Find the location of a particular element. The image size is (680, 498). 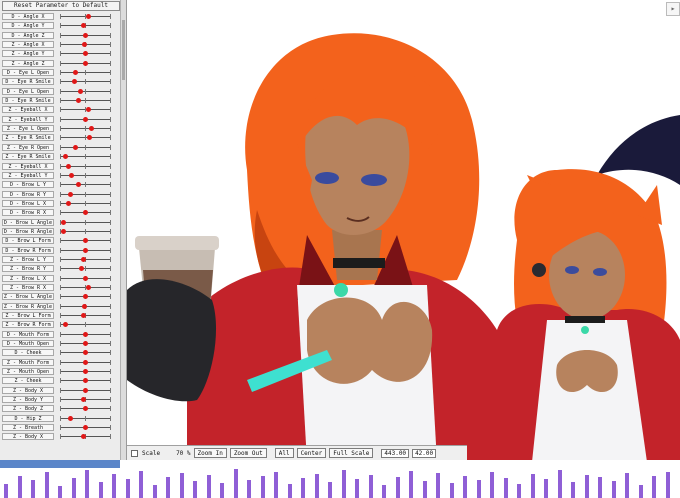

coord-y-field: 42.00 is located at coordinates (424, 453).